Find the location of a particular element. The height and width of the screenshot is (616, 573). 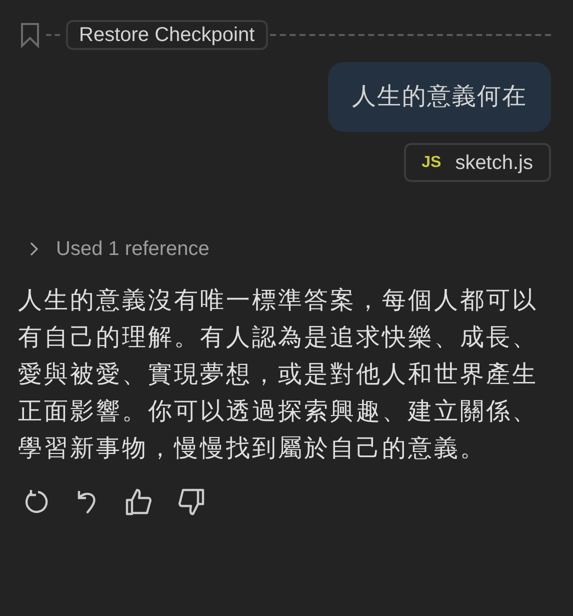

references-toggle: Used 1 reference is located at coordinates (119, 249).